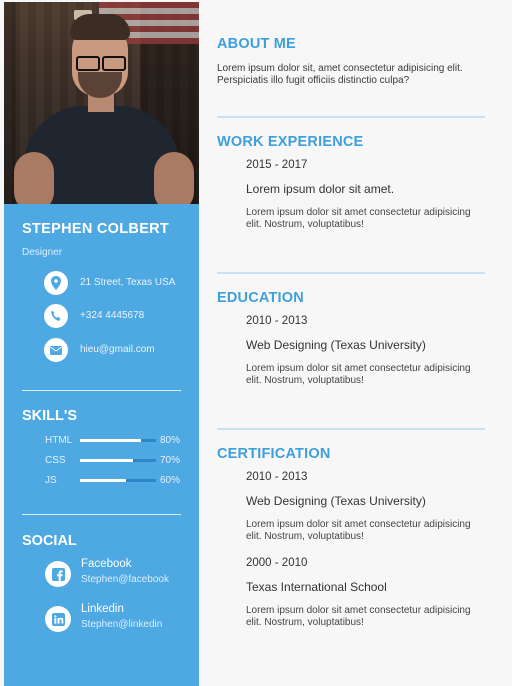 Image resolution: width=512 pixels, height=686 pixels. Describe the element at coordinates (277, 563) in the screenshot. I see `certification-date-2: 2000 - 2010` at that location.